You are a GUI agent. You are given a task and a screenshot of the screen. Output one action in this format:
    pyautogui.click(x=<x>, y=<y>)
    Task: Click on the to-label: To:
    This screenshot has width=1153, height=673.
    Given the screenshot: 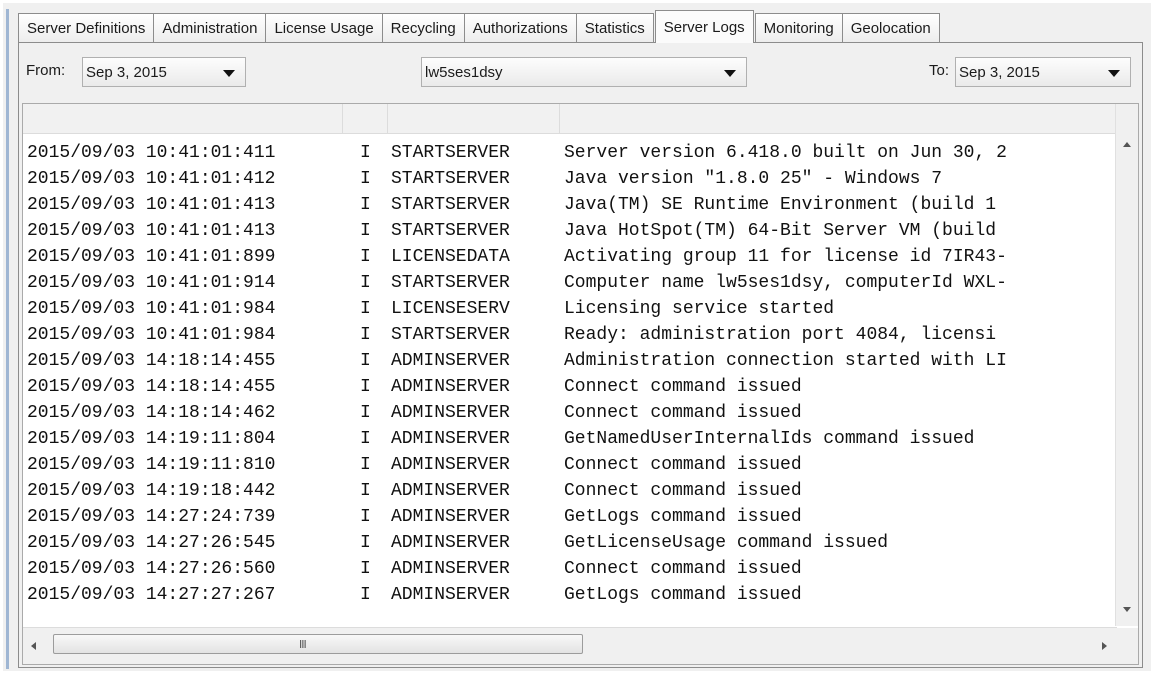 What is the action you would take?
    pyautogui.click(x=939, y=70)
    